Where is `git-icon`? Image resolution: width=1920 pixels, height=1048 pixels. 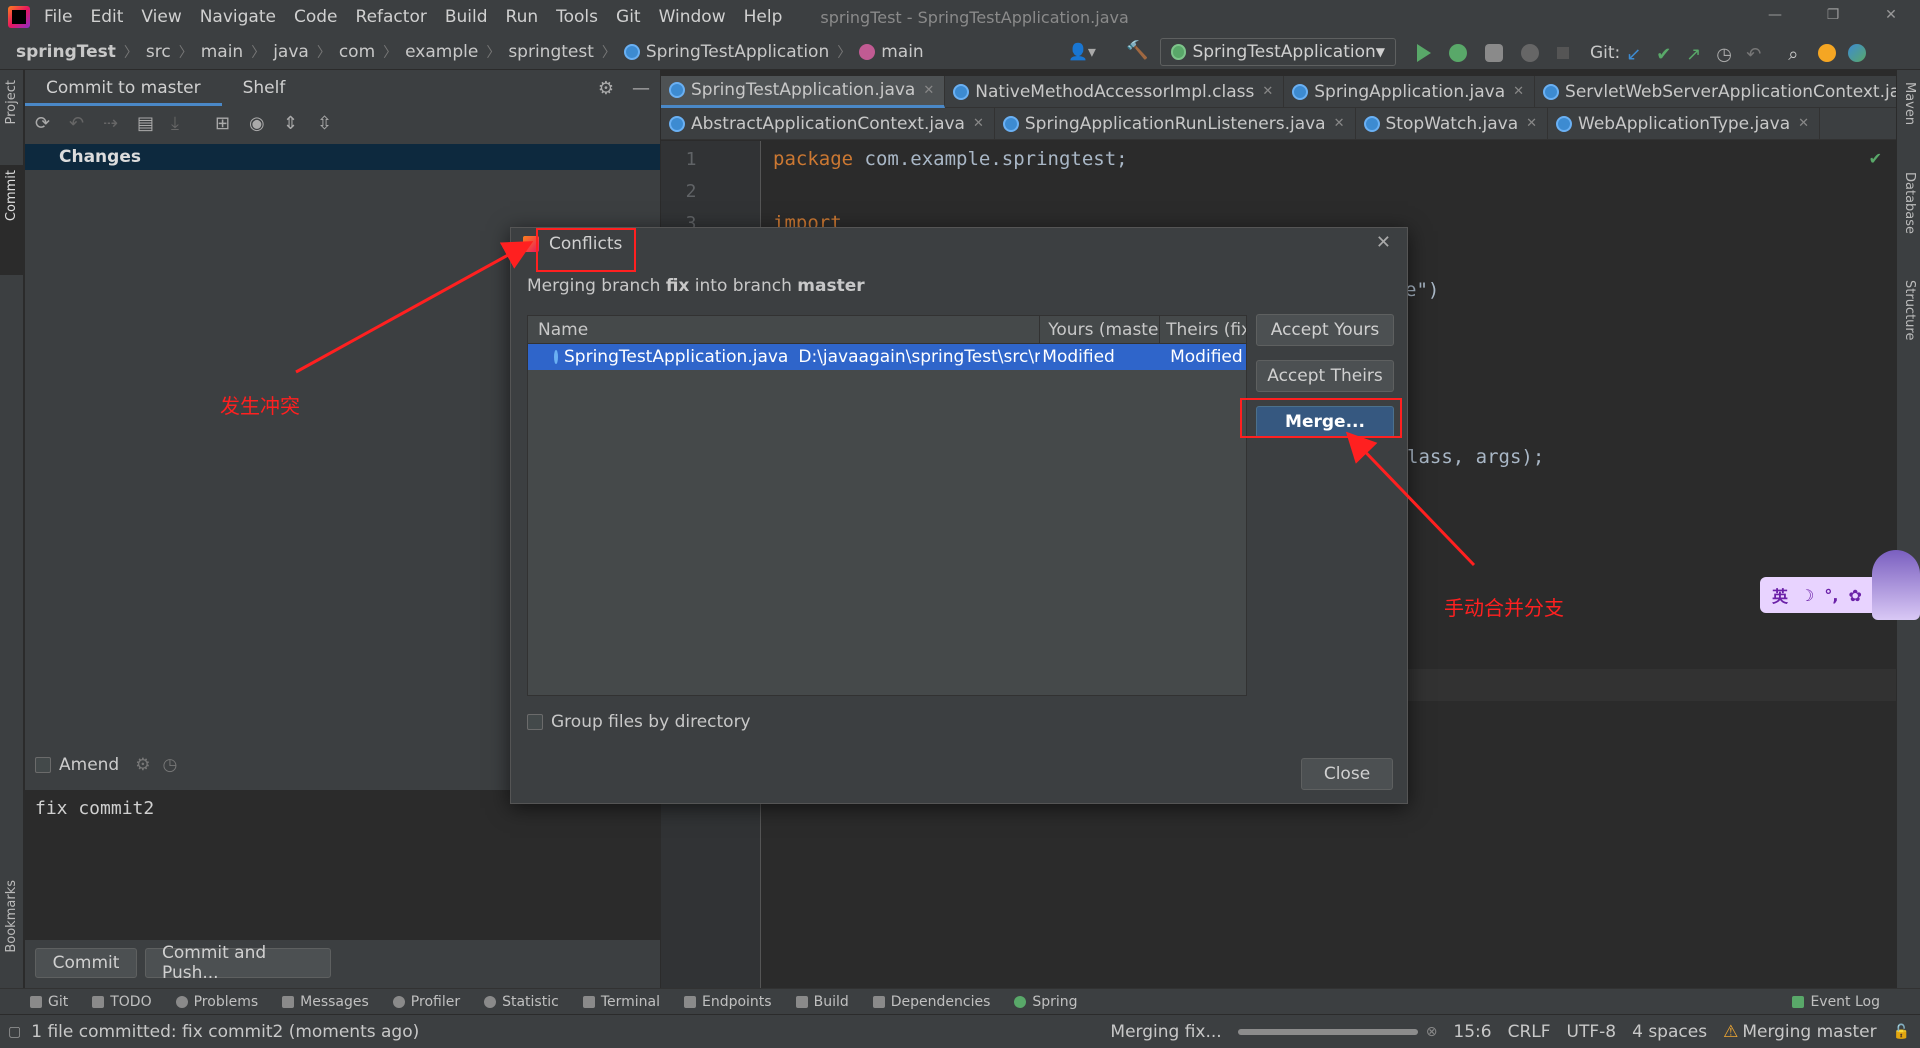
git-icon is located at coordinates (36, 1001).